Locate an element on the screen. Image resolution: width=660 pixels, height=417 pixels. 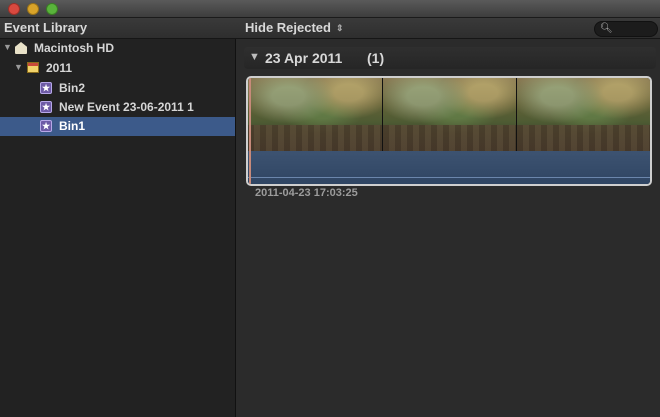
sidebar-item-label: Bin2 is located at coordinates (72, 88).